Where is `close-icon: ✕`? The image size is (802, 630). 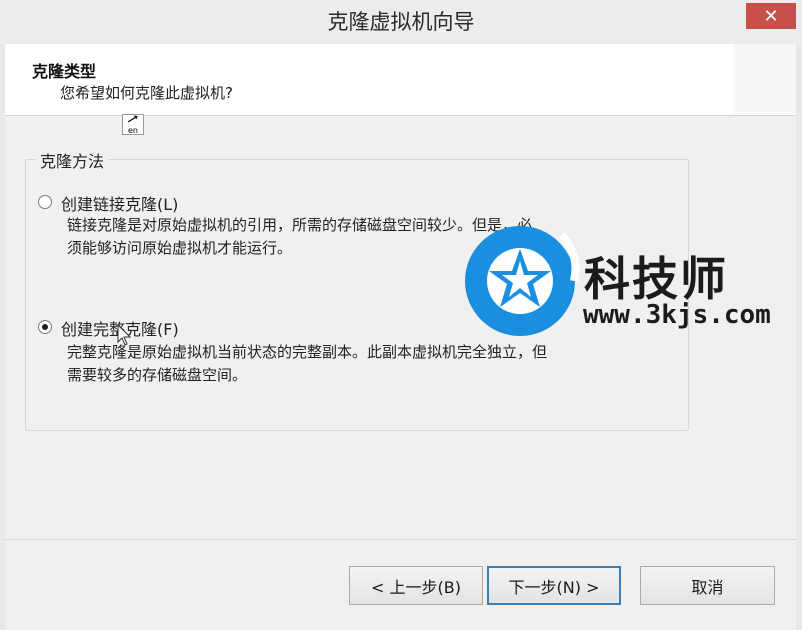
close-icon: ✕ is located at coordinates (771, 16).